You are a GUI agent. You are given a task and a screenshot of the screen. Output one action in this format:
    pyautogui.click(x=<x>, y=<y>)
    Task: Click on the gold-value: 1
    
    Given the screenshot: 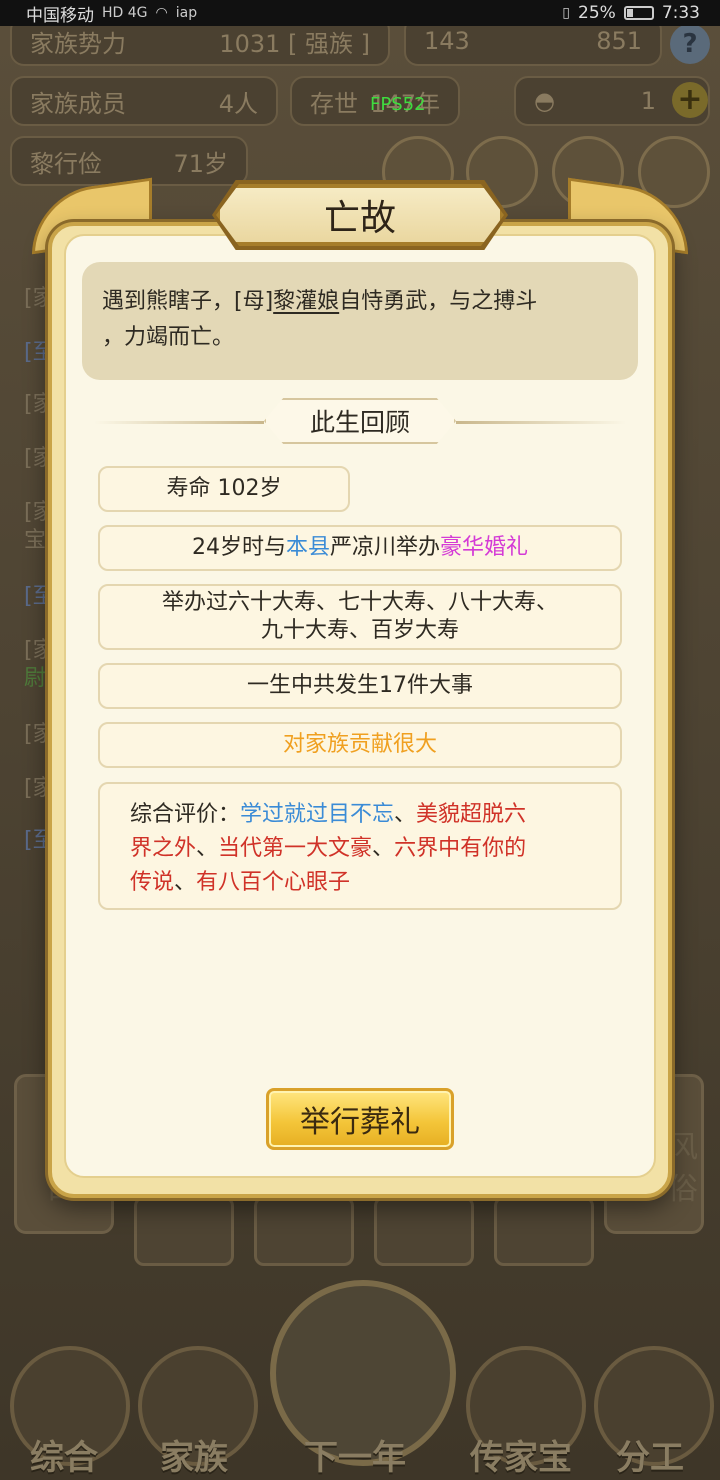 What is the action you would take?
    pyautogui.click(x=648, y=101)
    